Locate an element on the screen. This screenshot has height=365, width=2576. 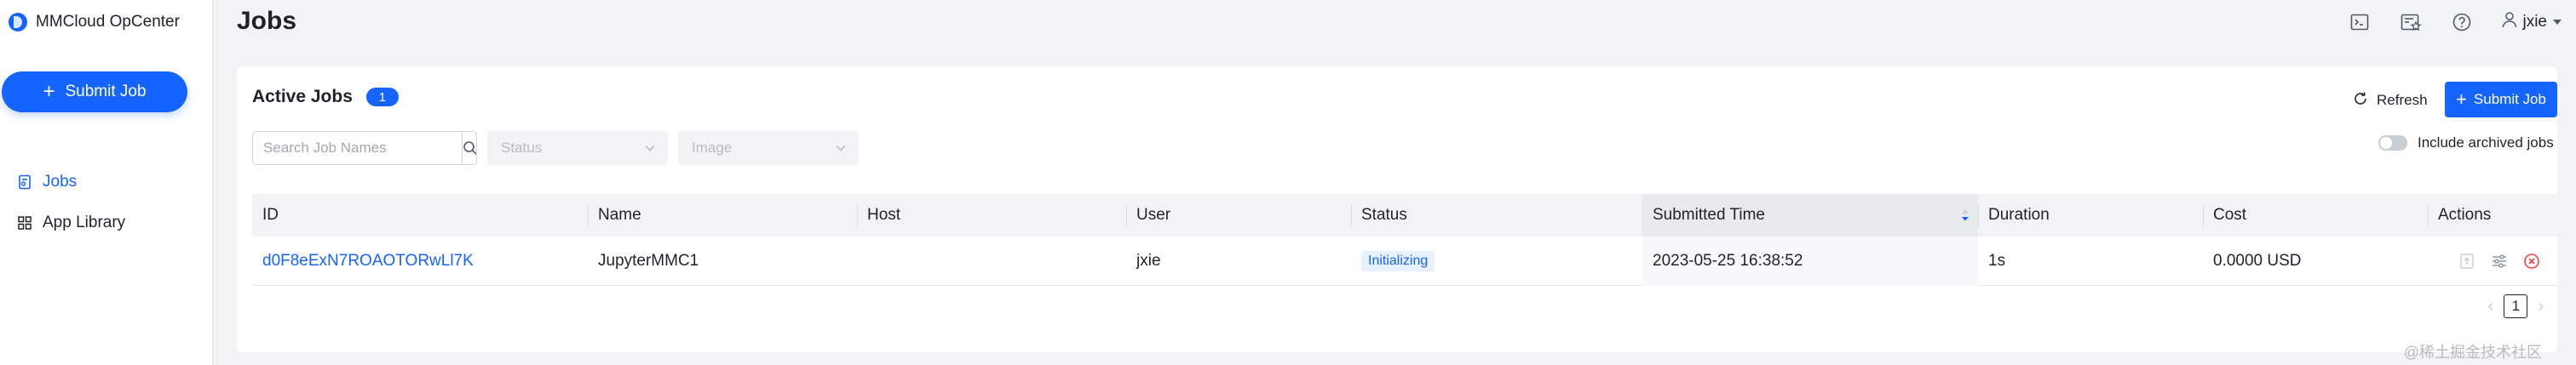
settings-sliders-icon is located at coordinates (2500, 261).